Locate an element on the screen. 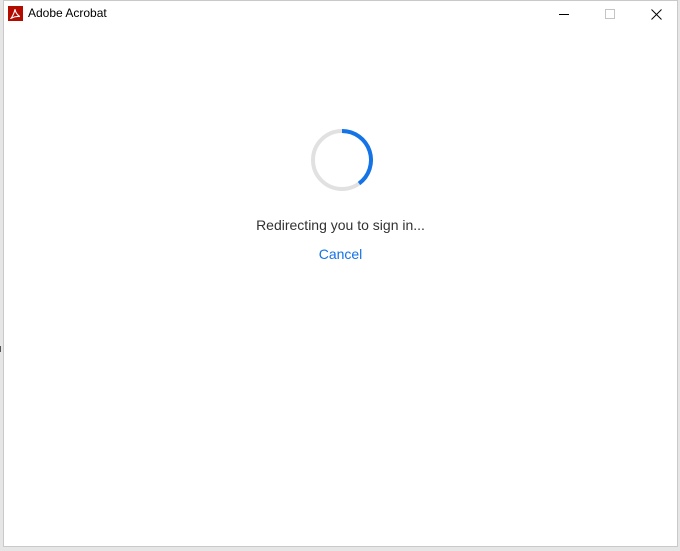 The image size is (680, 551). minimize-icon is located at coordinates (564, 14).